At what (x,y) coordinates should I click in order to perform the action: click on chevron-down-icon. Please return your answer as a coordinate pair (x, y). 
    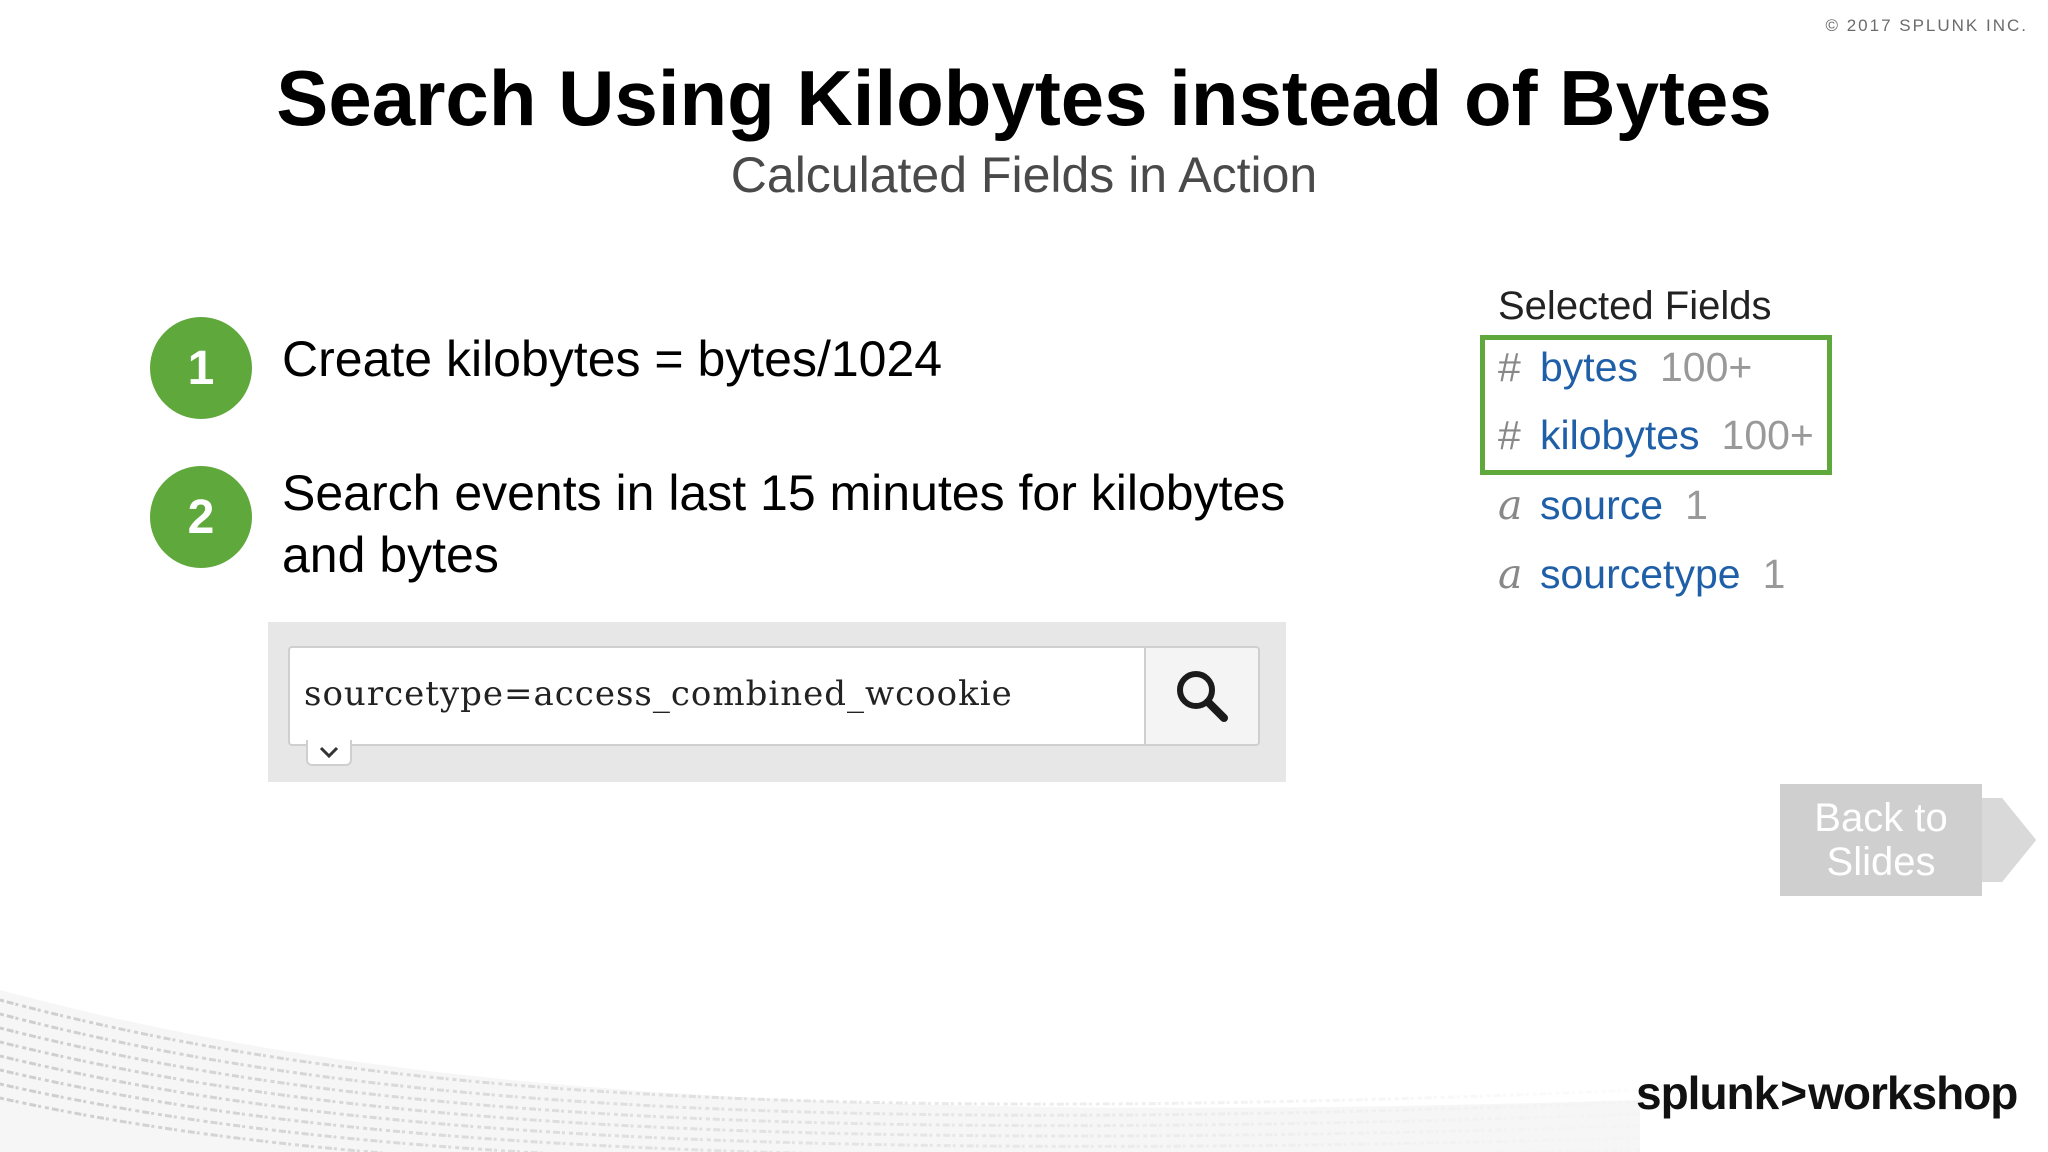
    Looking at the image, I should click on (329, 752).